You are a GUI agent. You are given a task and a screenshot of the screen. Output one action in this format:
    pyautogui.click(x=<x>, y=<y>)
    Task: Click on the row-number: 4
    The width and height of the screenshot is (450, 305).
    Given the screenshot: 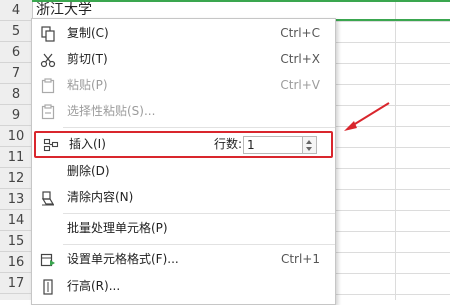 What is the action you would take?
    pyautogui.click(x=16, y=10)
    